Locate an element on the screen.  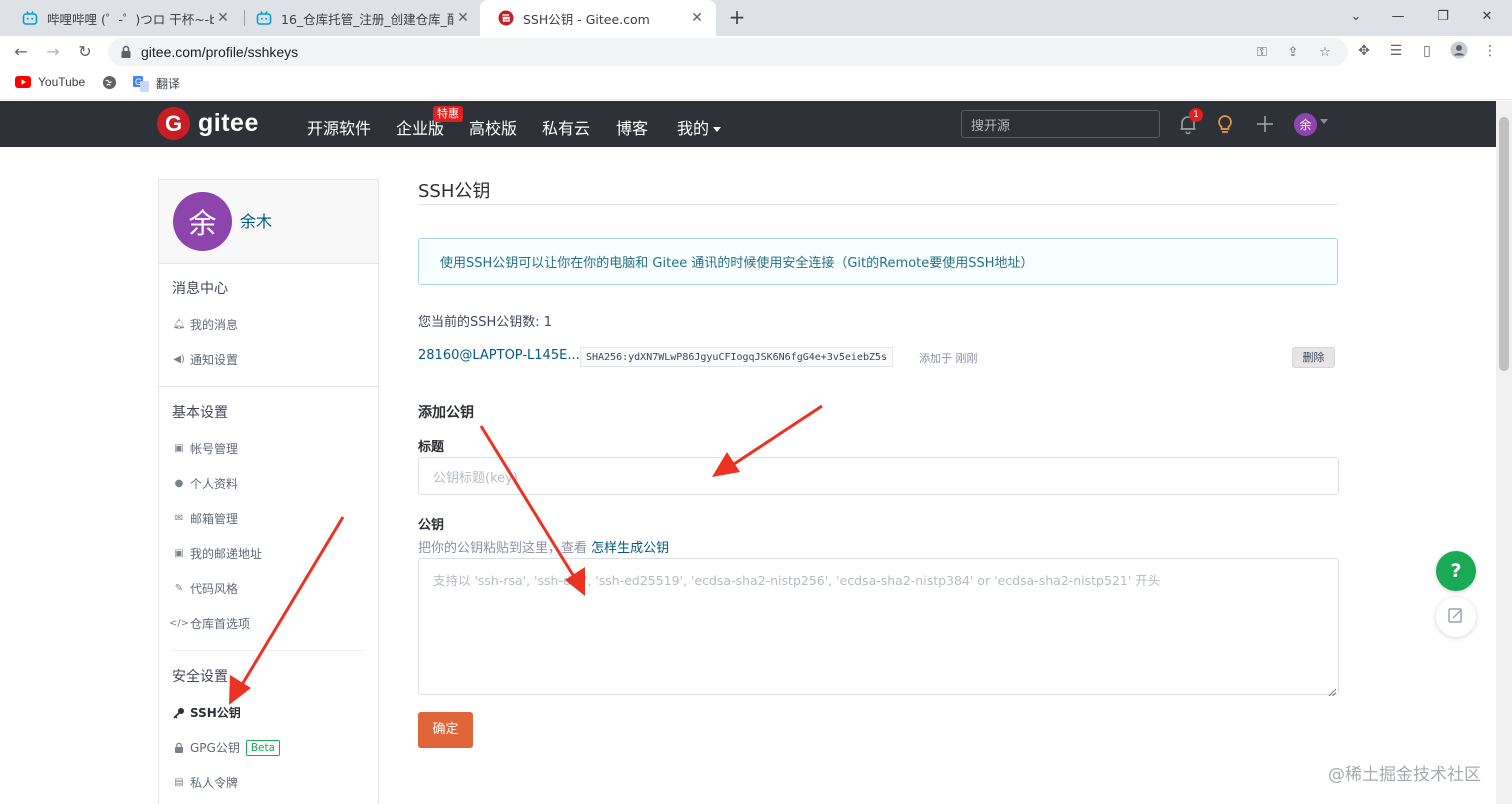
profile-icon is located at coordinates (1459, 51).